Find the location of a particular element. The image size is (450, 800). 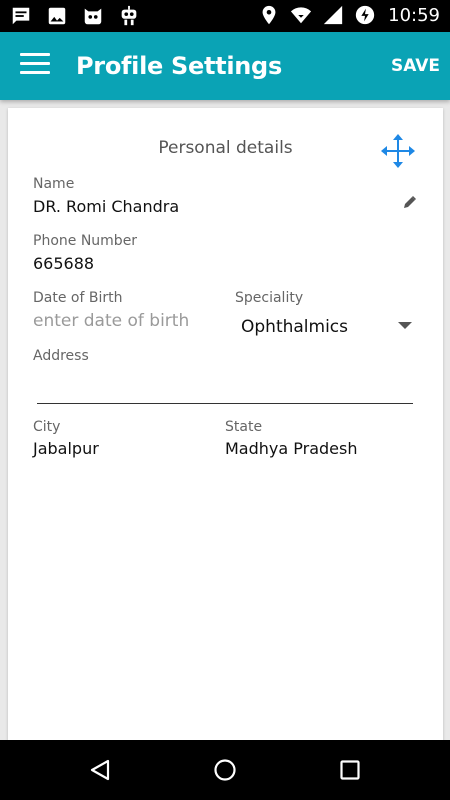

system-icons: 10:59 is located at coordinates (349, 15).